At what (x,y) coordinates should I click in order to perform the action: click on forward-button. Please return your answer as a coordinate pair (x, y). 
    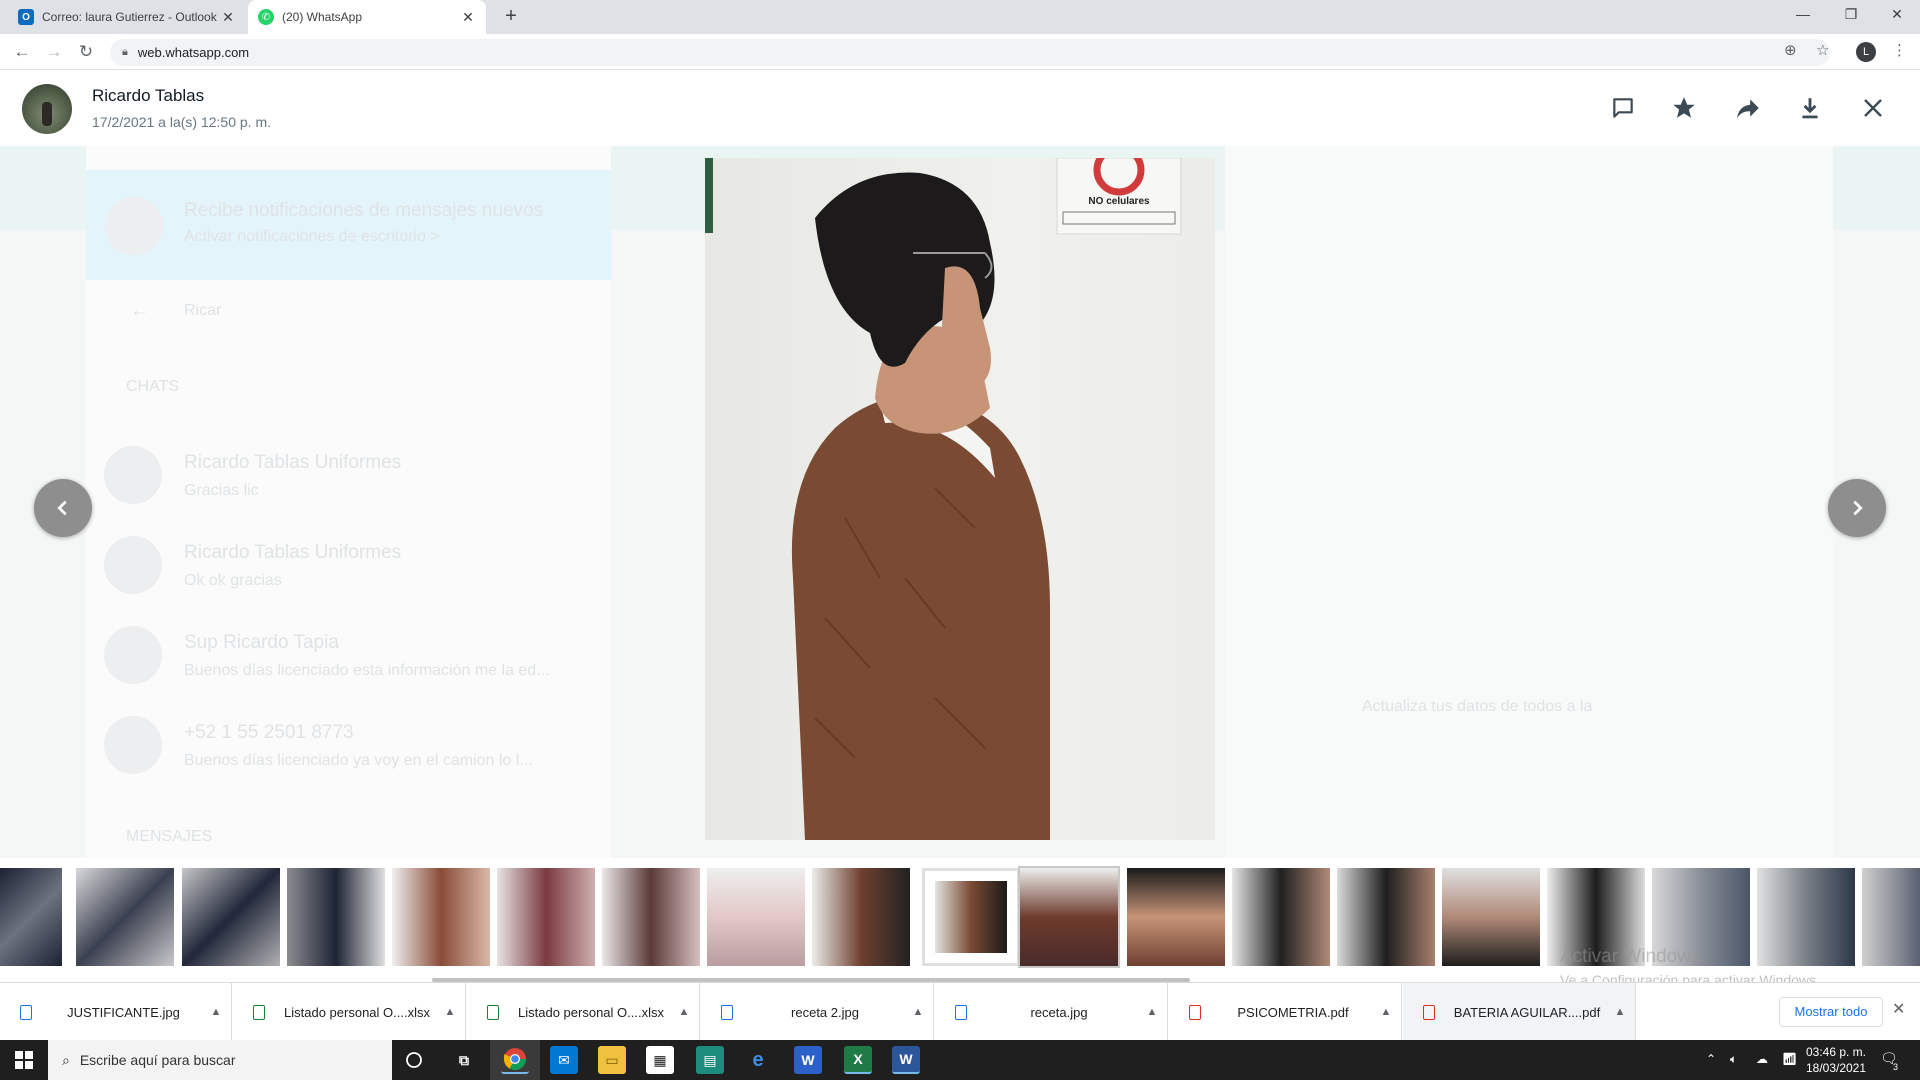
    Looking at the image, I should click on (1748, 108).